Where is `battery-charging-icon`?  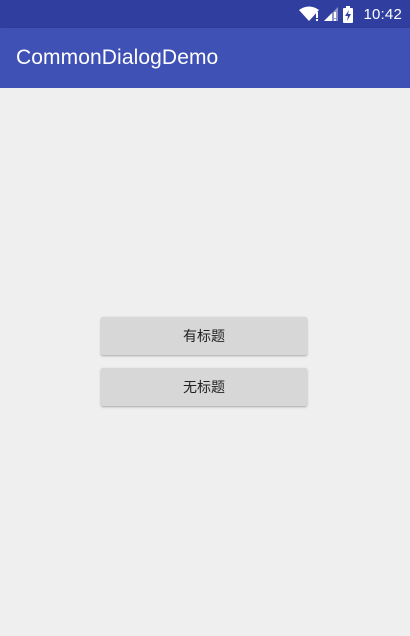 battery-charging-icon is located at coordinates (348, 14).